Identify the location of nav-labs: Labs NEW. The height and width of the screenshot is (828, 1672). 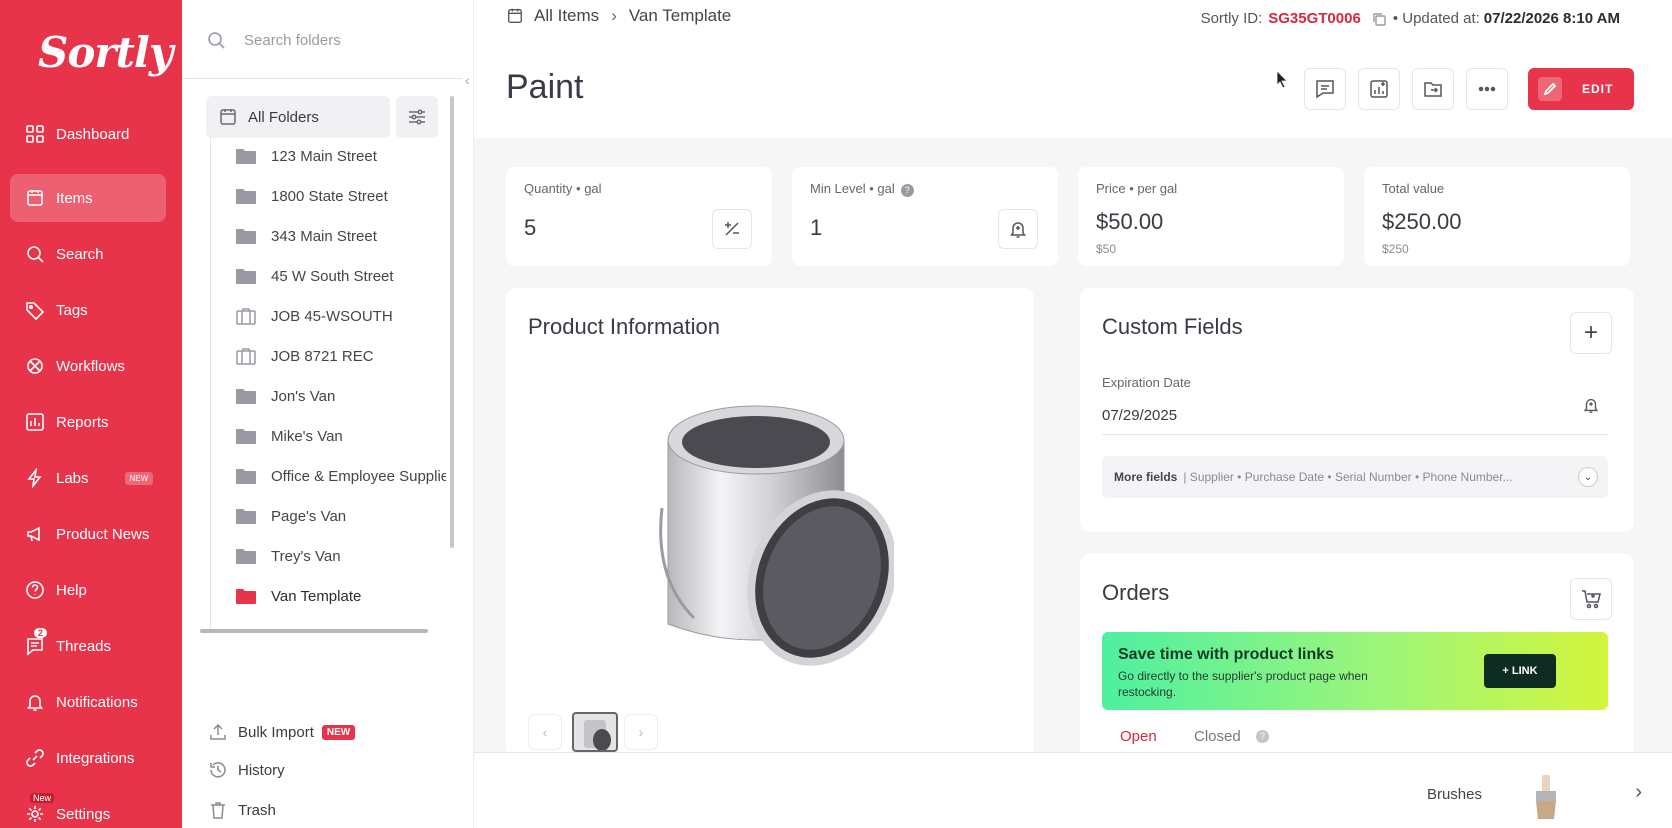
(88, 478).